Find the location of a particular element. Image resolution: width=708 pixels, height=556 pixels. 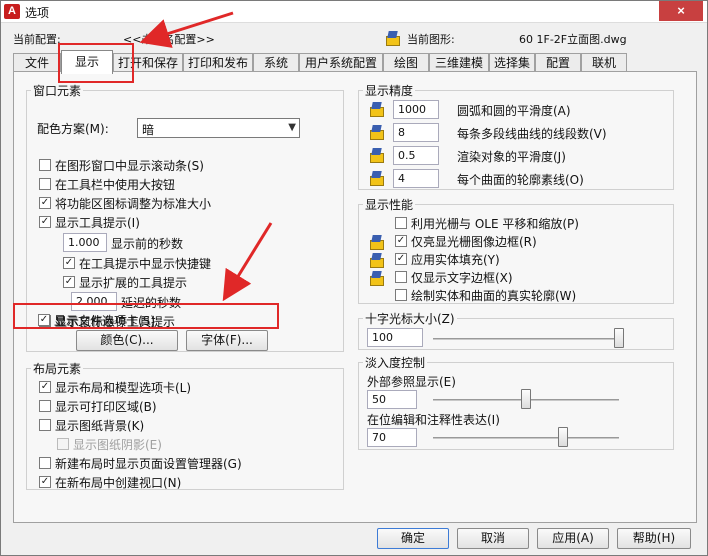

fade-control-title: 淡入度控制 is located at coordinates (395, 362).